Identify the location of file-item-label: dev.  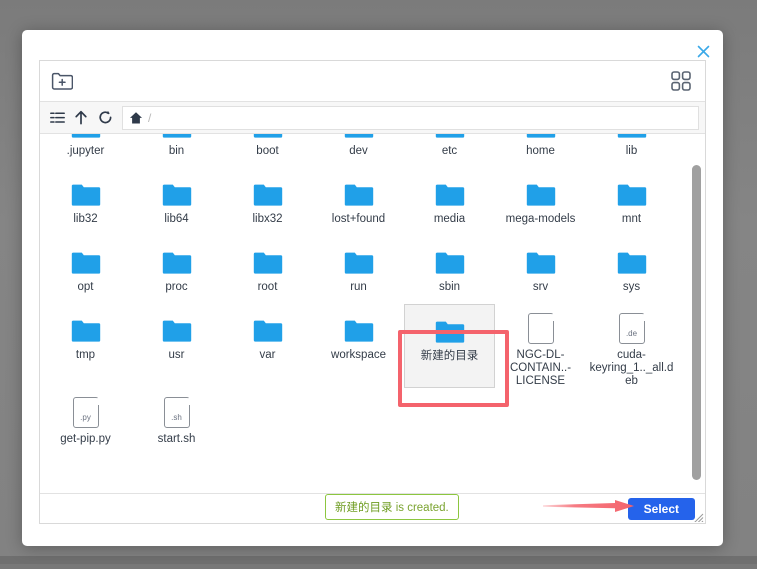
(358, 151).